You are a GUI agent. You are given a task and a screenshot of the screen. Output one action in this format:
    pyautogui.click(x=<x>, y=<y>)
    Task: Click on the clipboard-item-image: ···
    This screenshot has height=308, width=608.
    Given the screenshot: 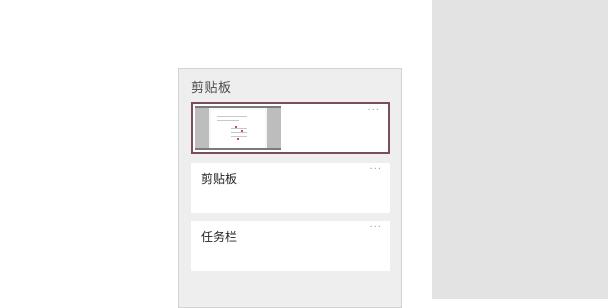 What is the action you would take?
    pyautogui.click(x=290, y=128)
    